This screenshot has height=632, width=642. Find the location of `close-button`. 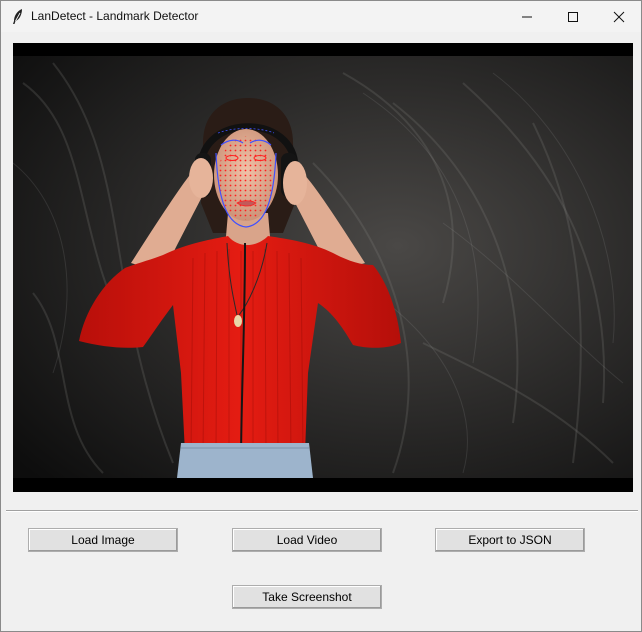

close-button is located at coordinates (618, 16).